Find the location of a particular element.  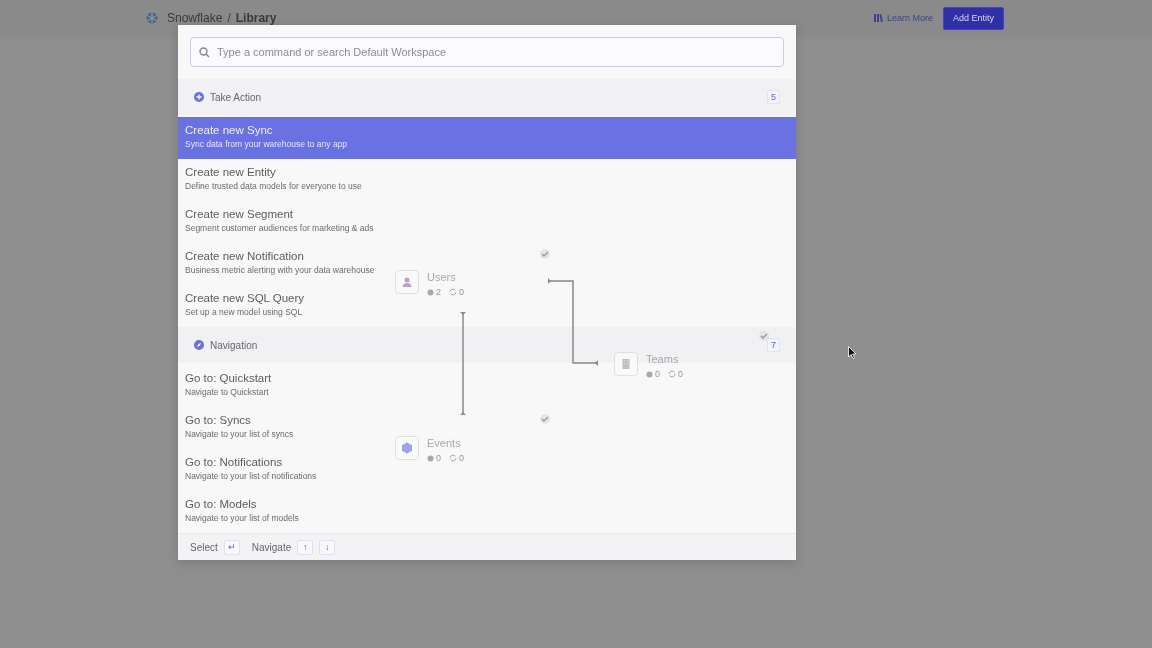

key-hint: ↵ is located at coordinates (231, 547).